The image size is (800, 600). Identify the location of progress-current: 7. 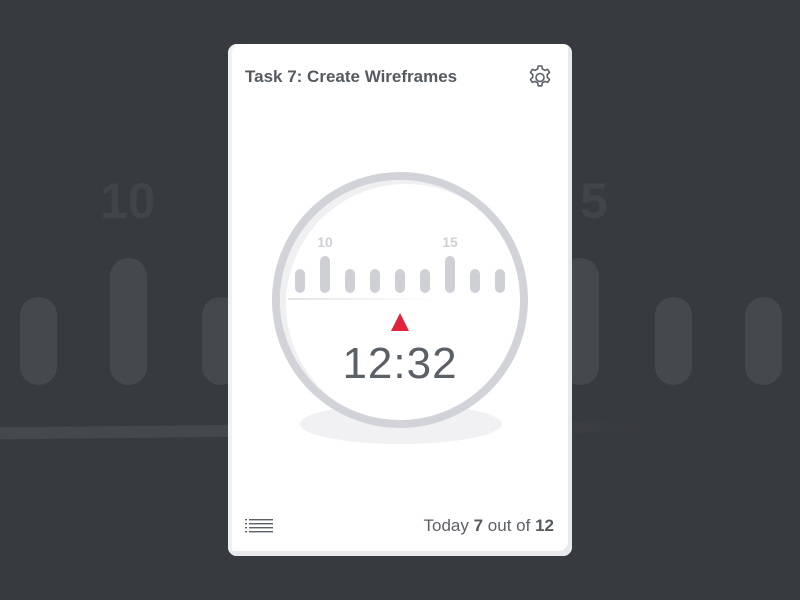
(478, 525).